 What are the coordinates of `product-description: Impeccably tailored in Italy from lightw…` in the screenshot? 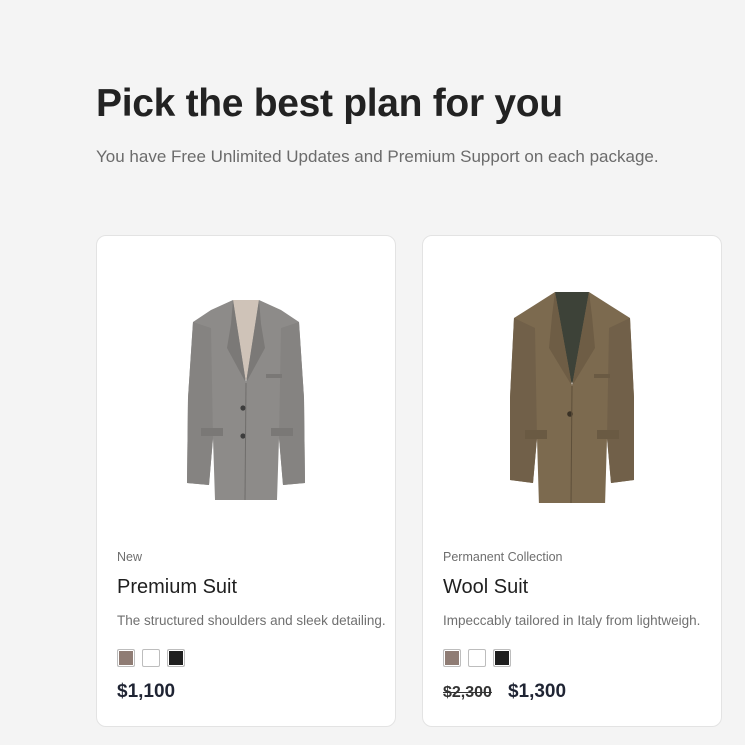 It's located at (572, 620).